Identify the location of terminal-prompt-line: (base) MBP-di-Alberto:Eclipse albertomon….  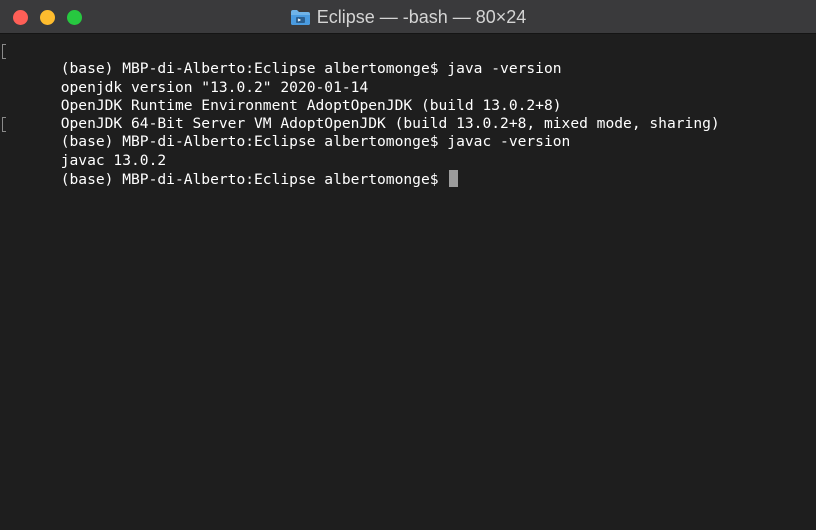
(412, 170).